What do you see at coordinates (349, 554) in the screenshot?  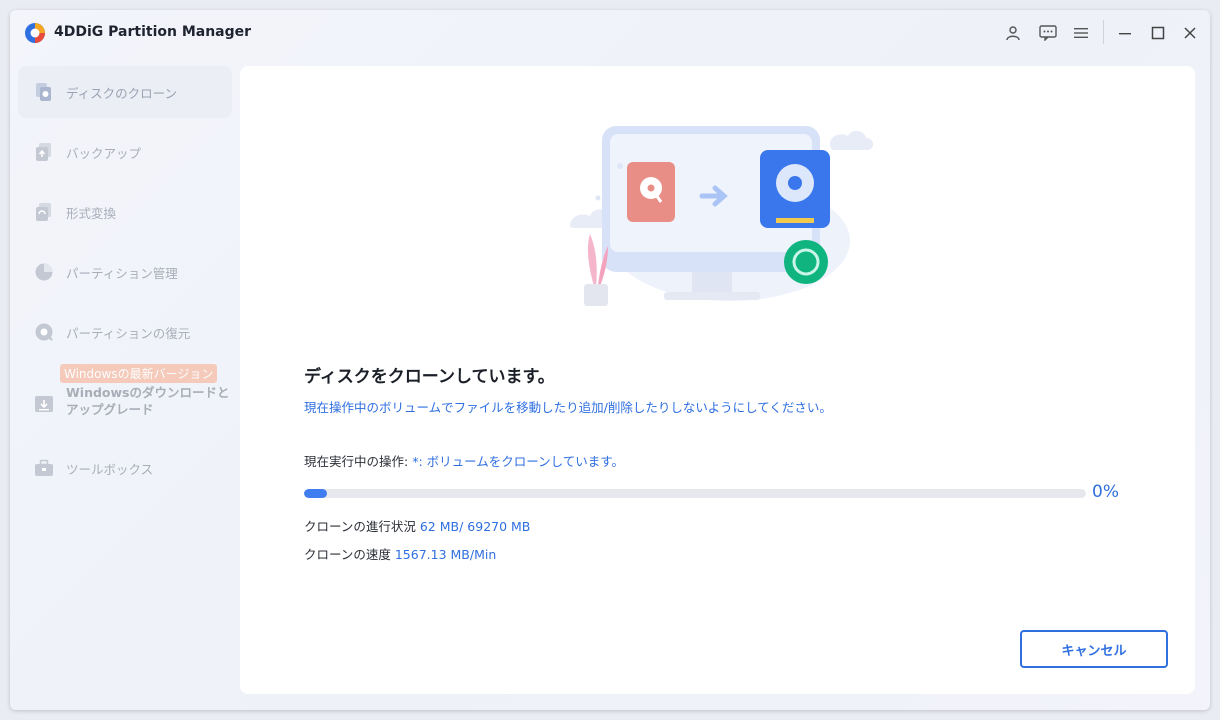 I see `clone-speed-label: クローンの速度` at bounding box center [349, 554].